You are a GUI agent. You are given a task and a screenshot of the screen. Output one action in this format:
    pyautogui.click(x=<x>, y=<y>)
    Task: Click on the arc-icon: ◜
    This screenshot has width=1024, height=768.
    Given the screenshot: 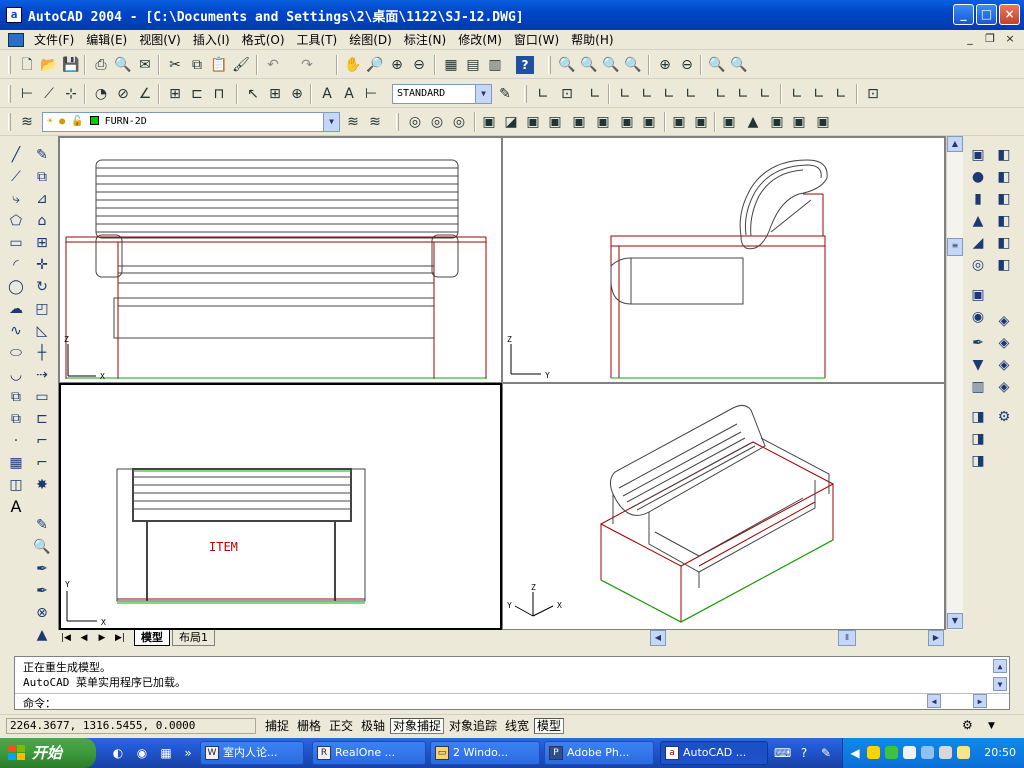 What is the action you would take?
    pyautogui.click(x=16, y=265)
    